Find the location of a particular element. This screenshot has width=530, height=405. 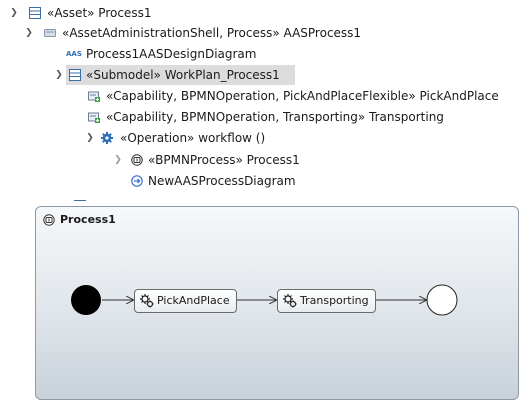

start-event is located at coordinates (86, 300).